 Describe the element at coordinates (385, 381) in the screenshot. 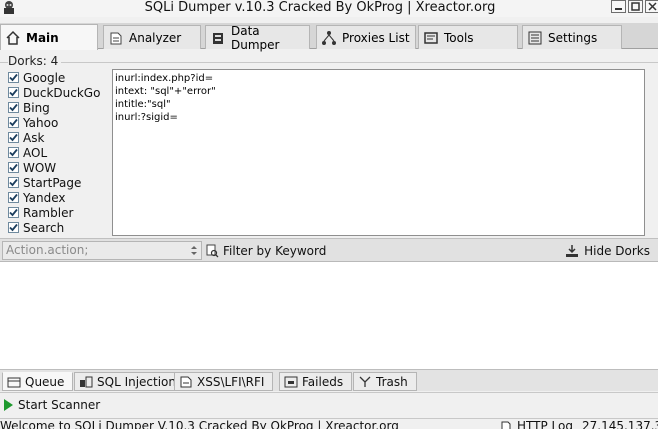

I see `tab-trash: Trash` at that location.